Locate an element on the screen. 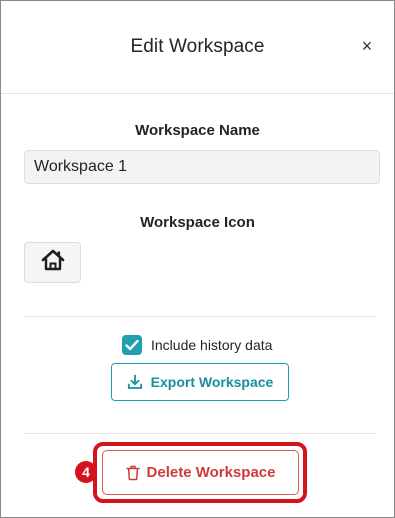  include-history-checkbox is located at coordinates (132, 344).